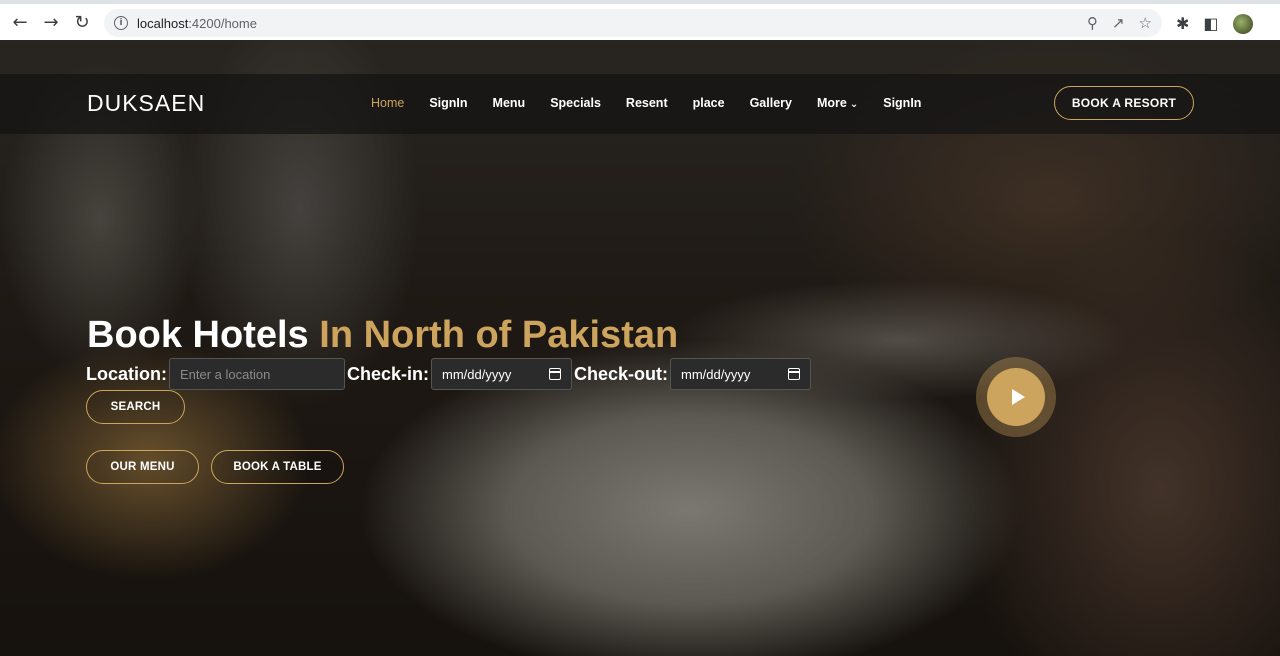  Describe the element at coordinates (163, 23) in the screenshot. I see `url-host: localhost` at that location.